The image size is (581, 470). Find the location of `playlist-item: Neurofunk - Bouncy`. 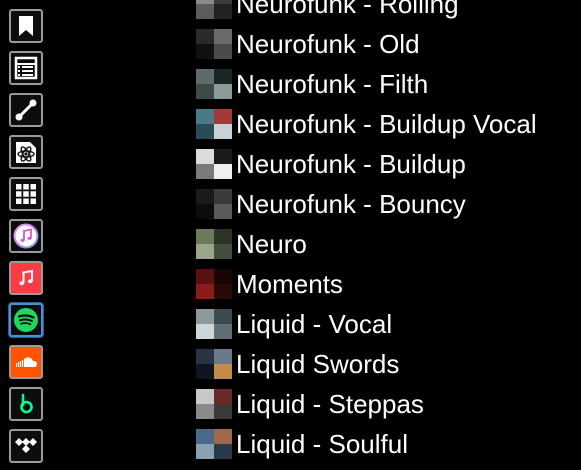

playlist-item: Neurofunk - Bouncy is located at coordinates (388, 204).